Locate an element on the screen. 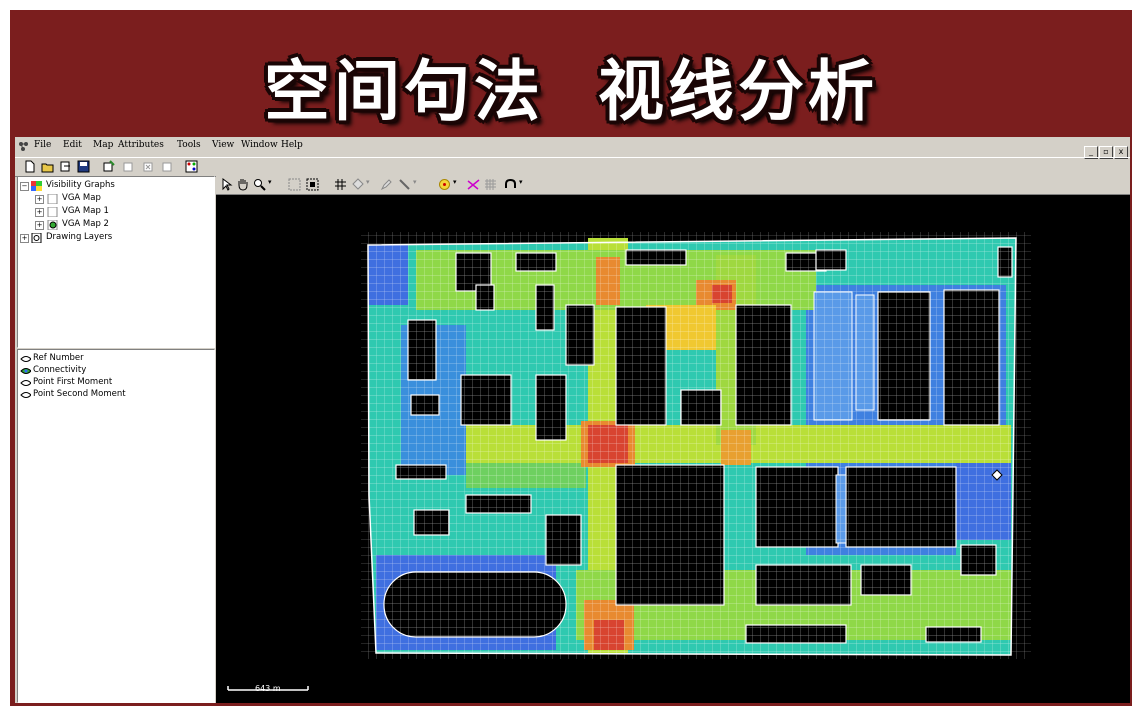 The width and height of the screenshot is (1146, 716). menu-file: File is located at coordinates (42, 145).